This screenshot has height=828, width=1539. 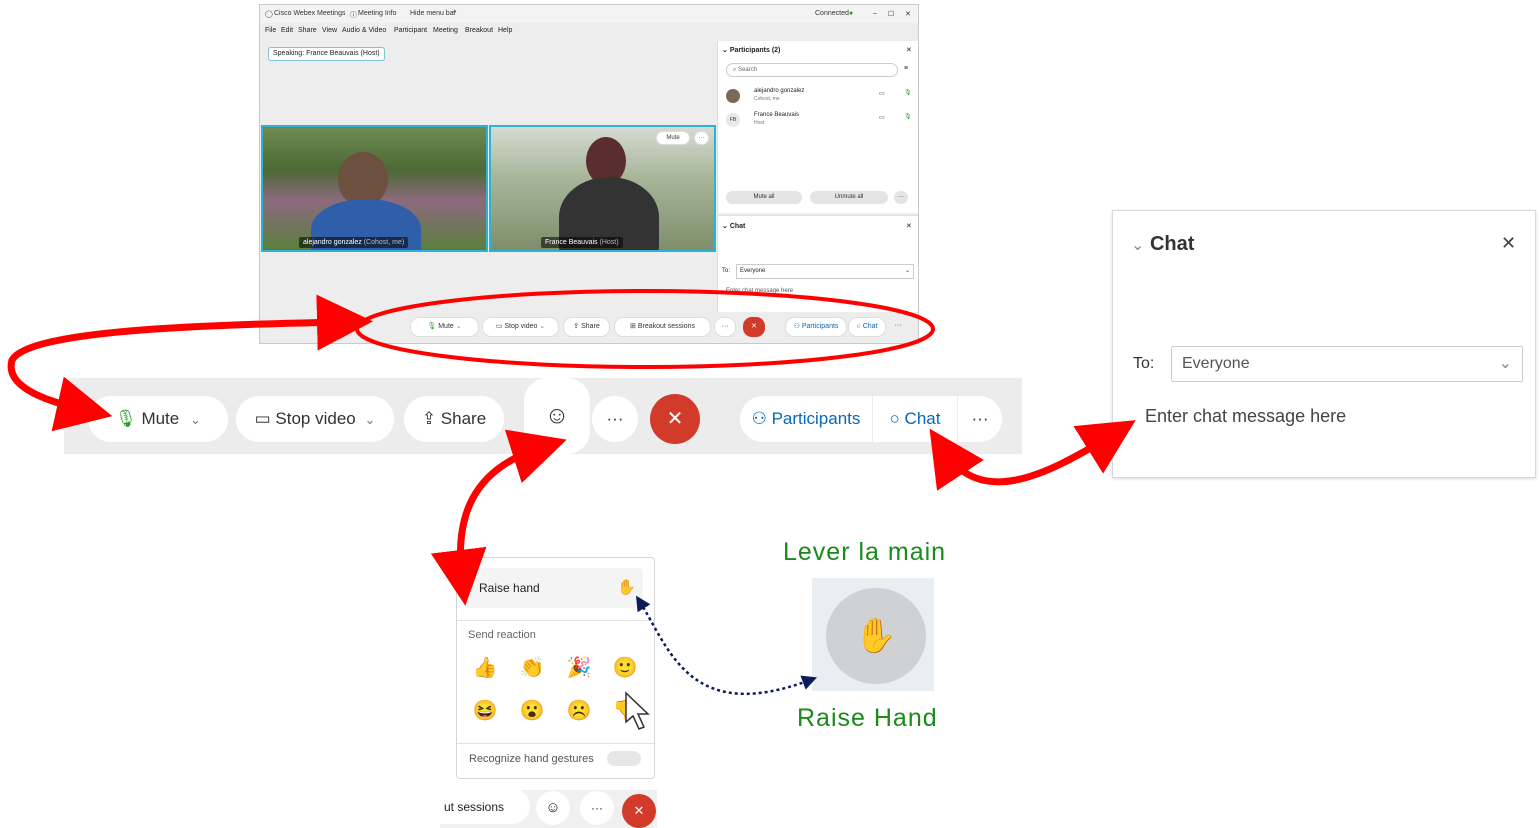 I want to click on arrow-toolbar-to-zoom, so click(x=190, y=363).